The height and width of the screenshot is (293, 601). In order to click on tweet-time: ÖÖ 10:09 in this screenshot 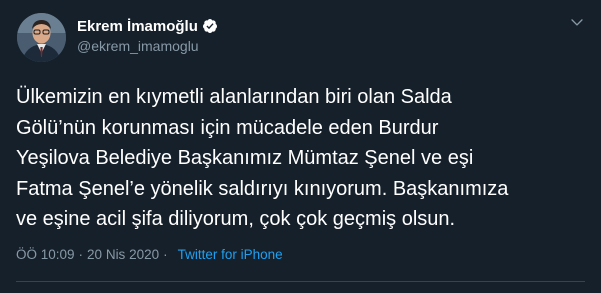, I will do `click(45, 254)`.